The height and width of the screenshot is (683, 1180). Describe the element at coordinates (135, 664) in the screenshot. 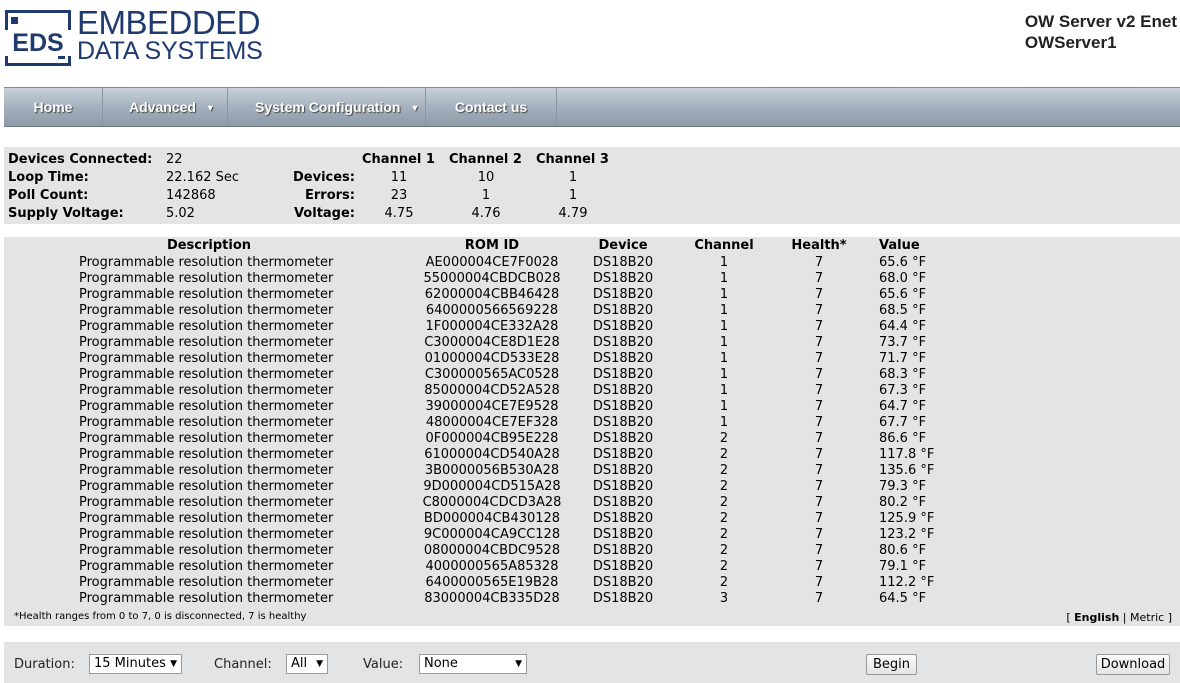

I see `duration-select: 15 Minutes ▼` at that location.